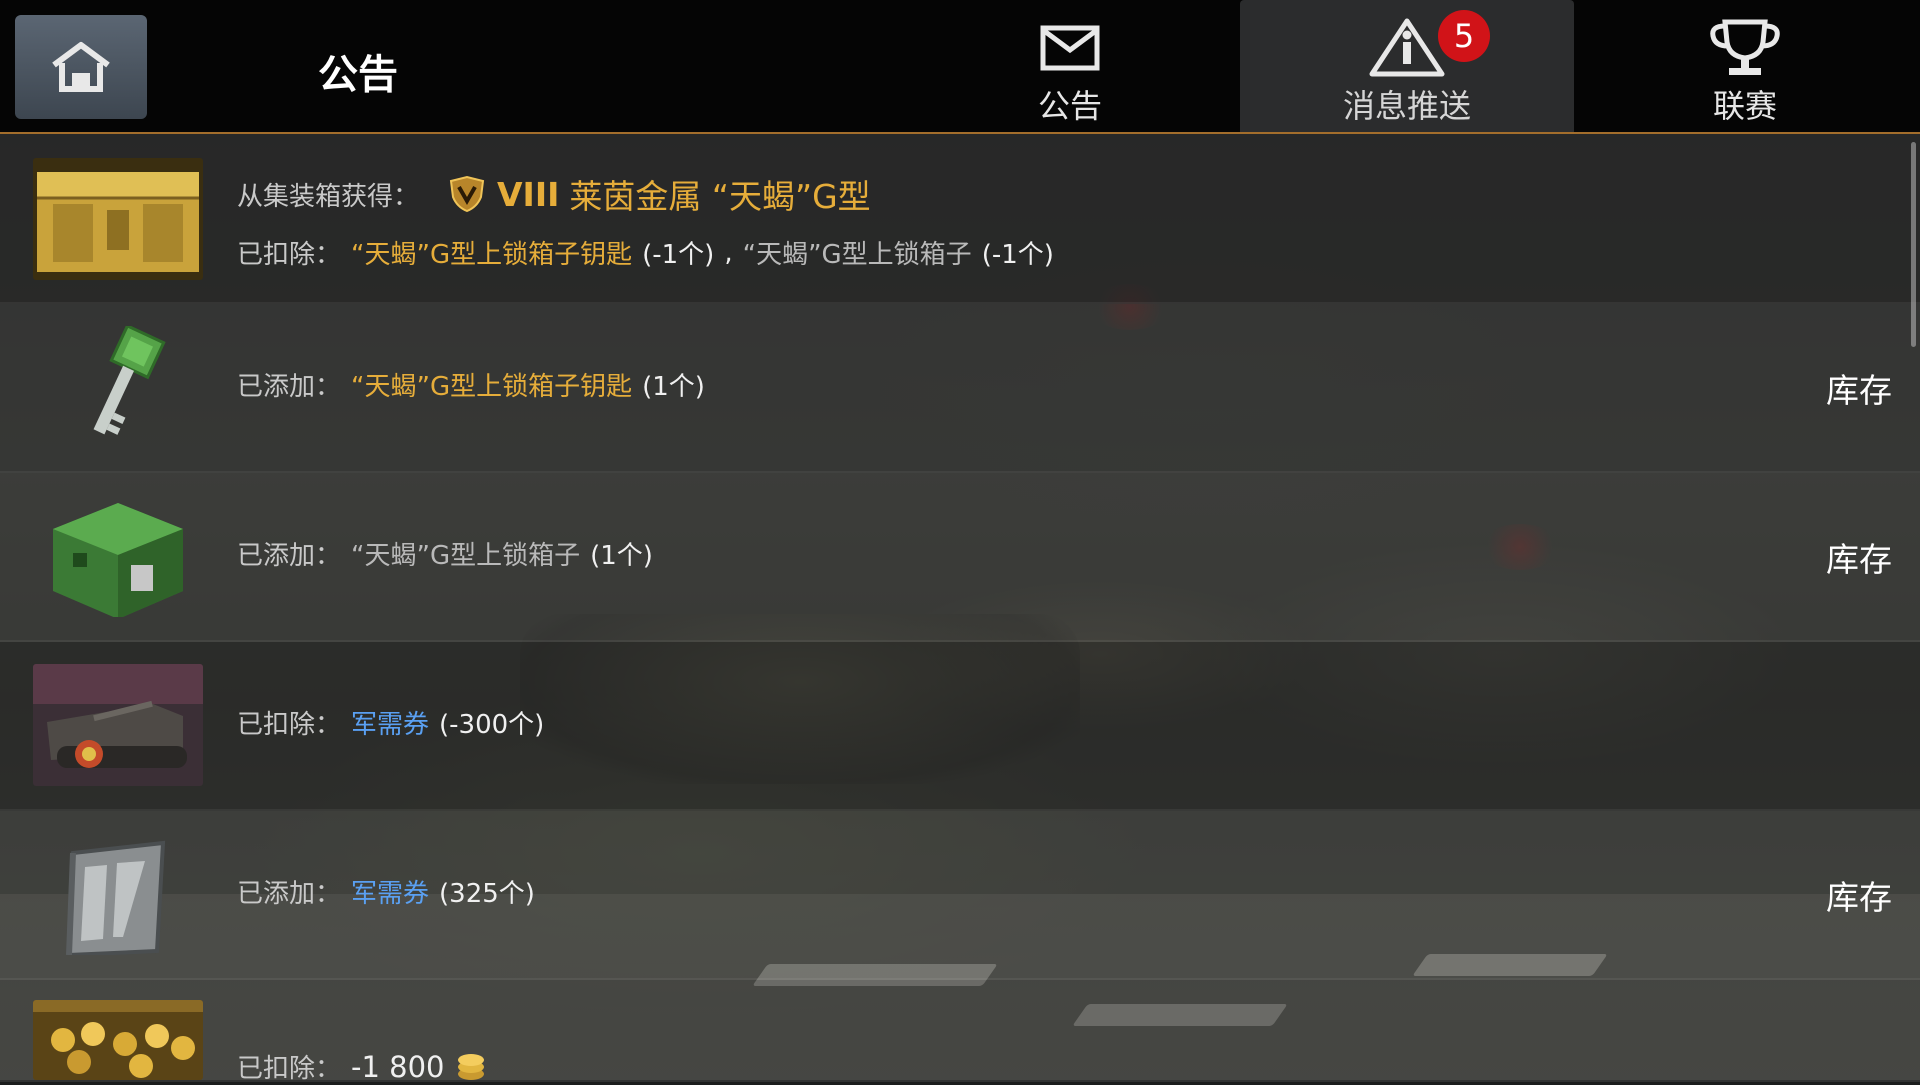  Describe the element at coordinates (528, 194) in the screenshot. I see `tier-label: VIII` at that location.